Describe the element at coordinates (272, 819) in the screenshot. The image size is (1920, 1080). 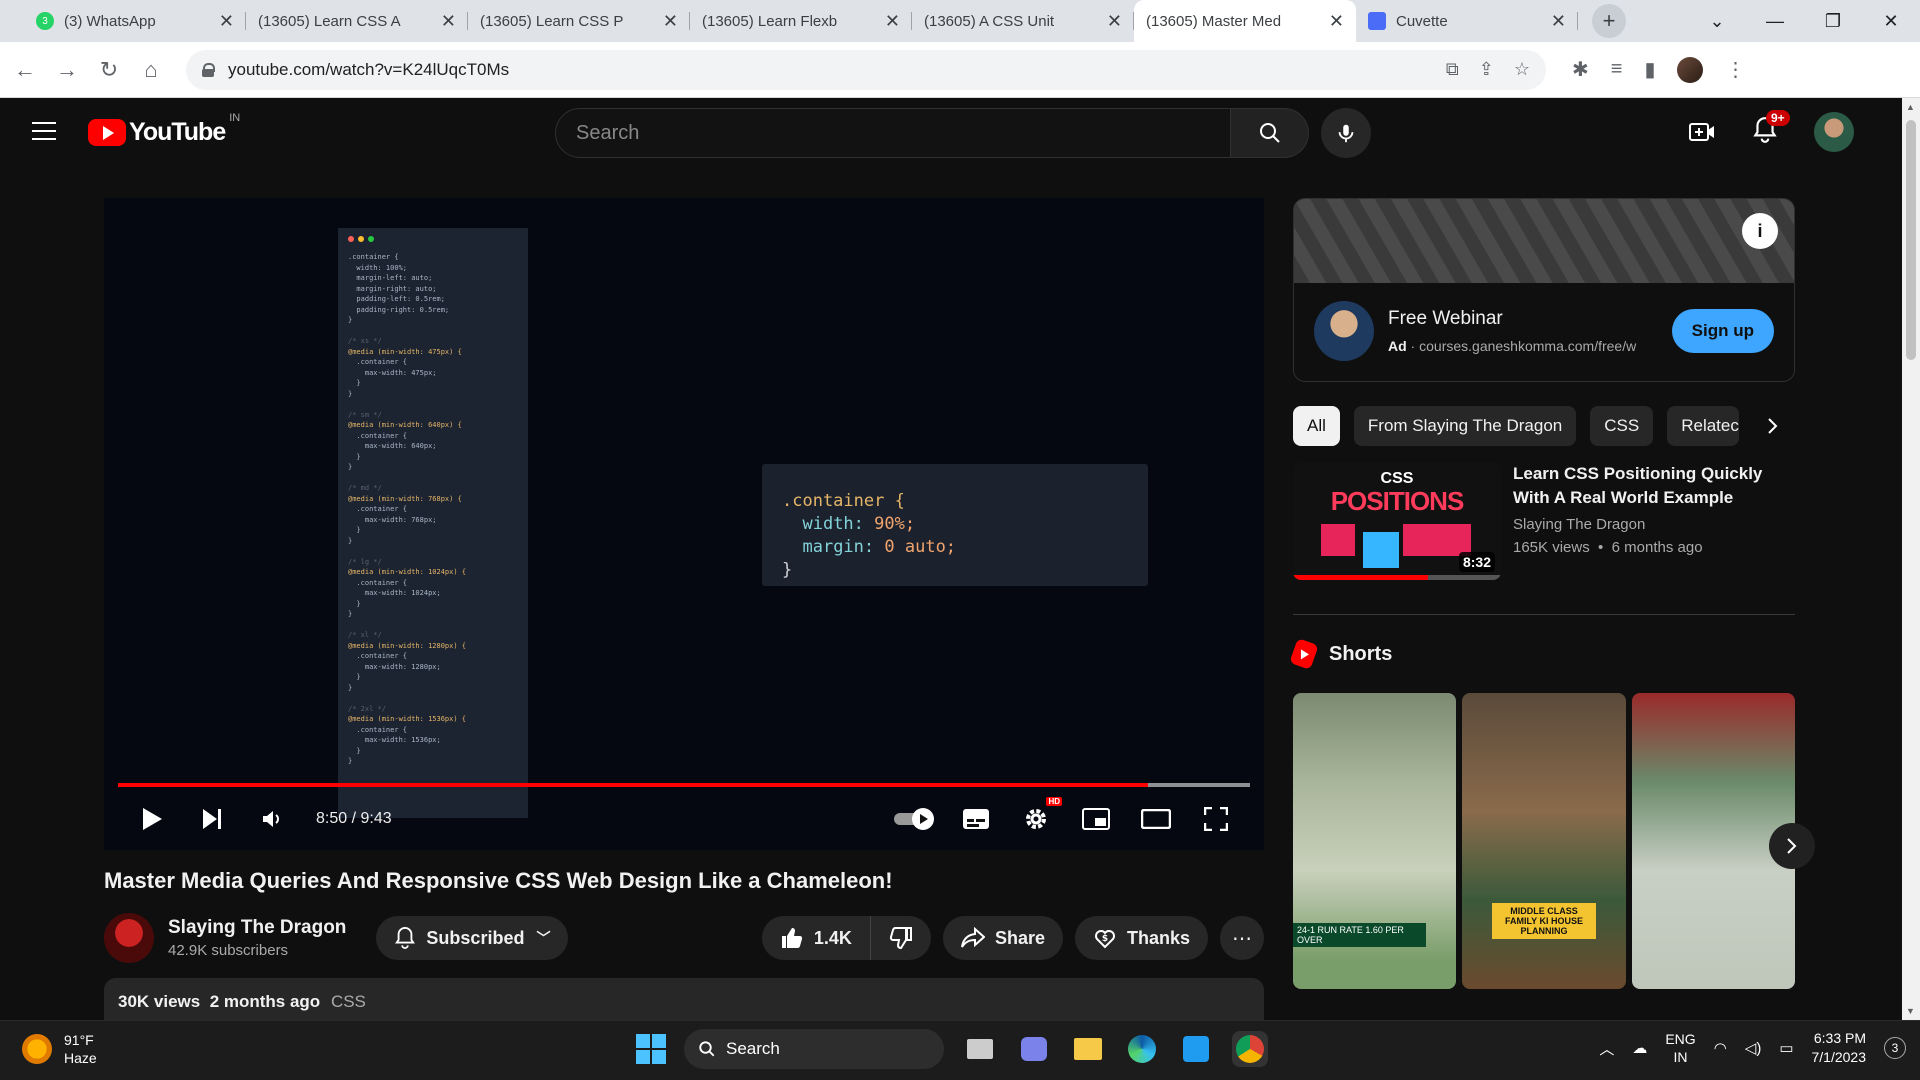
I see `mute-button` at that location.